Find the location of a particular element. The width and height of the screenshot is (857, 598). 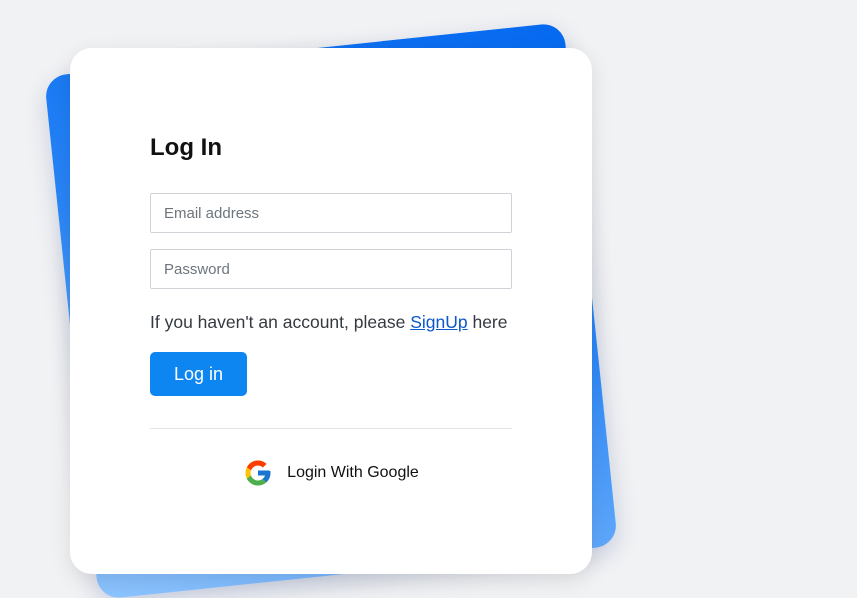

signup-link: SignUp is located at coordinates (438, 322).